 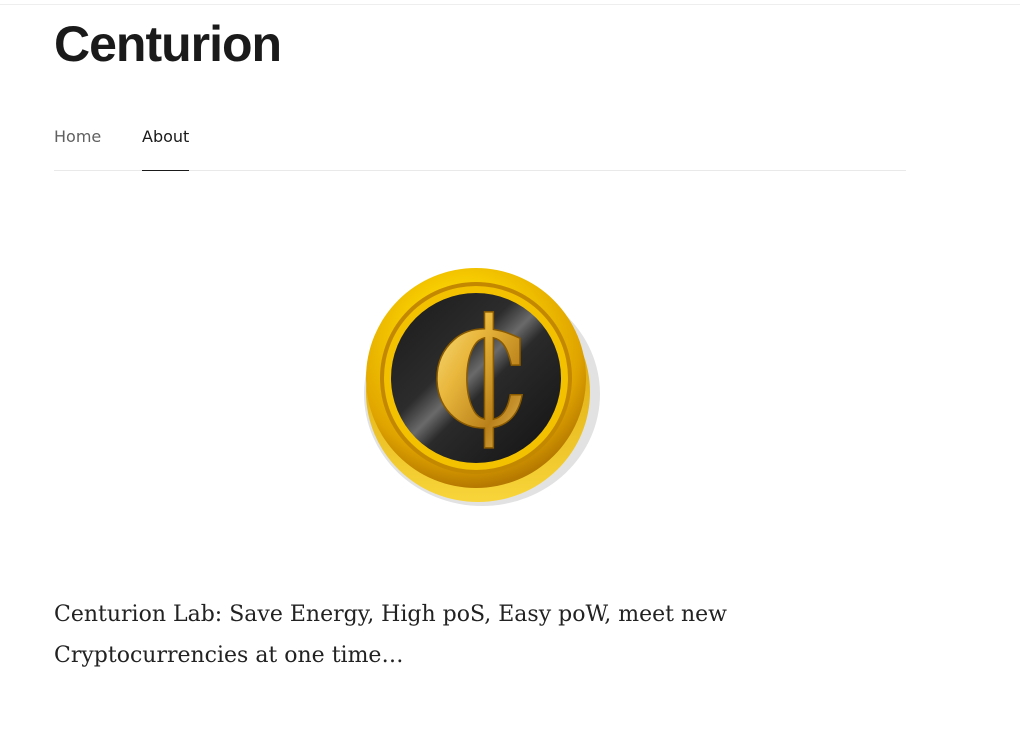 What do you see at coordinates (77, 144) in the screenshot?
I see `nav-item-home: Home` at bounding box center [77, 144].